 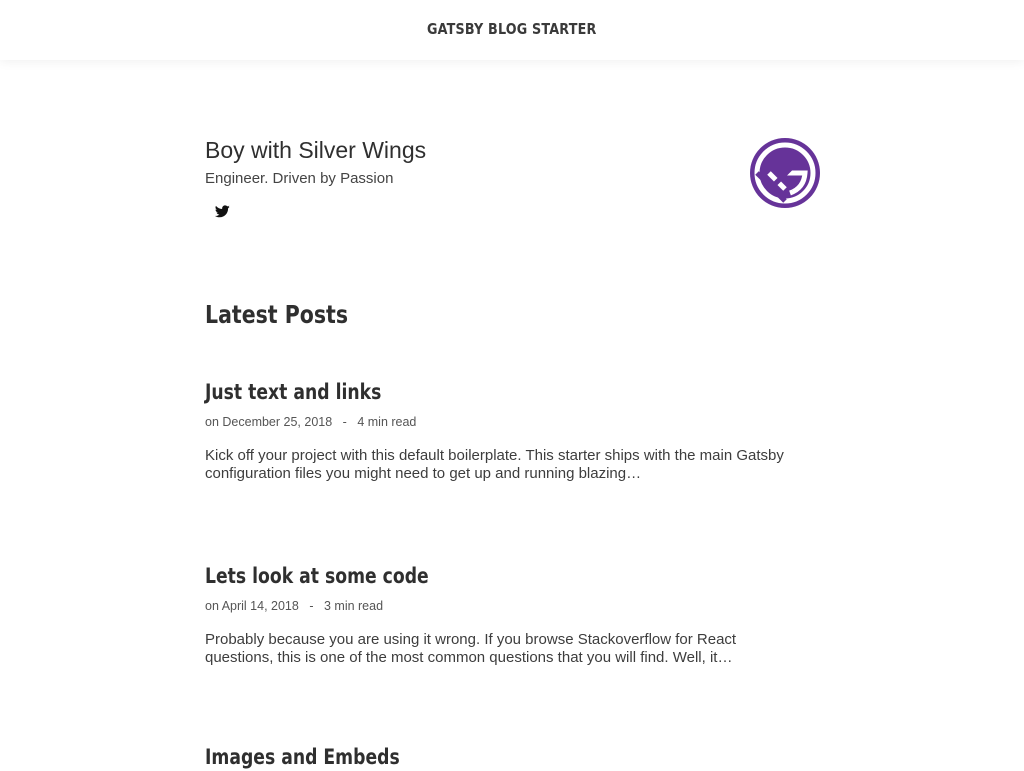 What do you see at coordinates (512, 422) in the screenshot?
I see `post-meta: on December 25, 2018 - 4 min read` at bounding box center [512, 422].